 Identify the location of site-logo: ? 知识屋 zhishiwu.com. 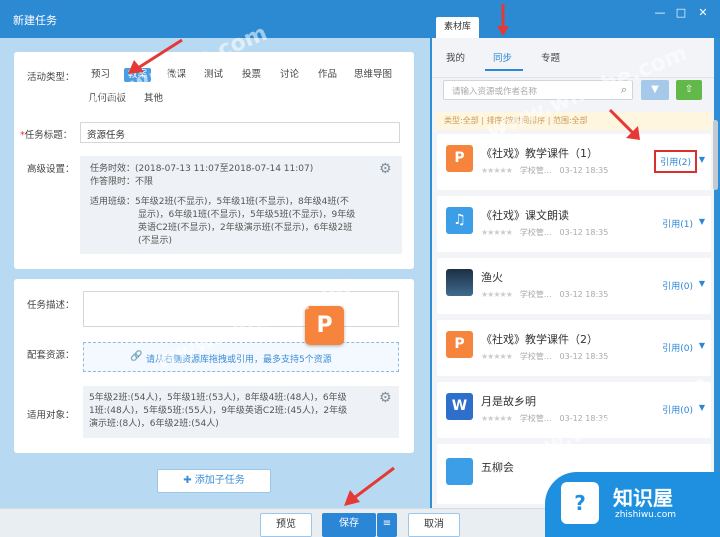
(632, 504).